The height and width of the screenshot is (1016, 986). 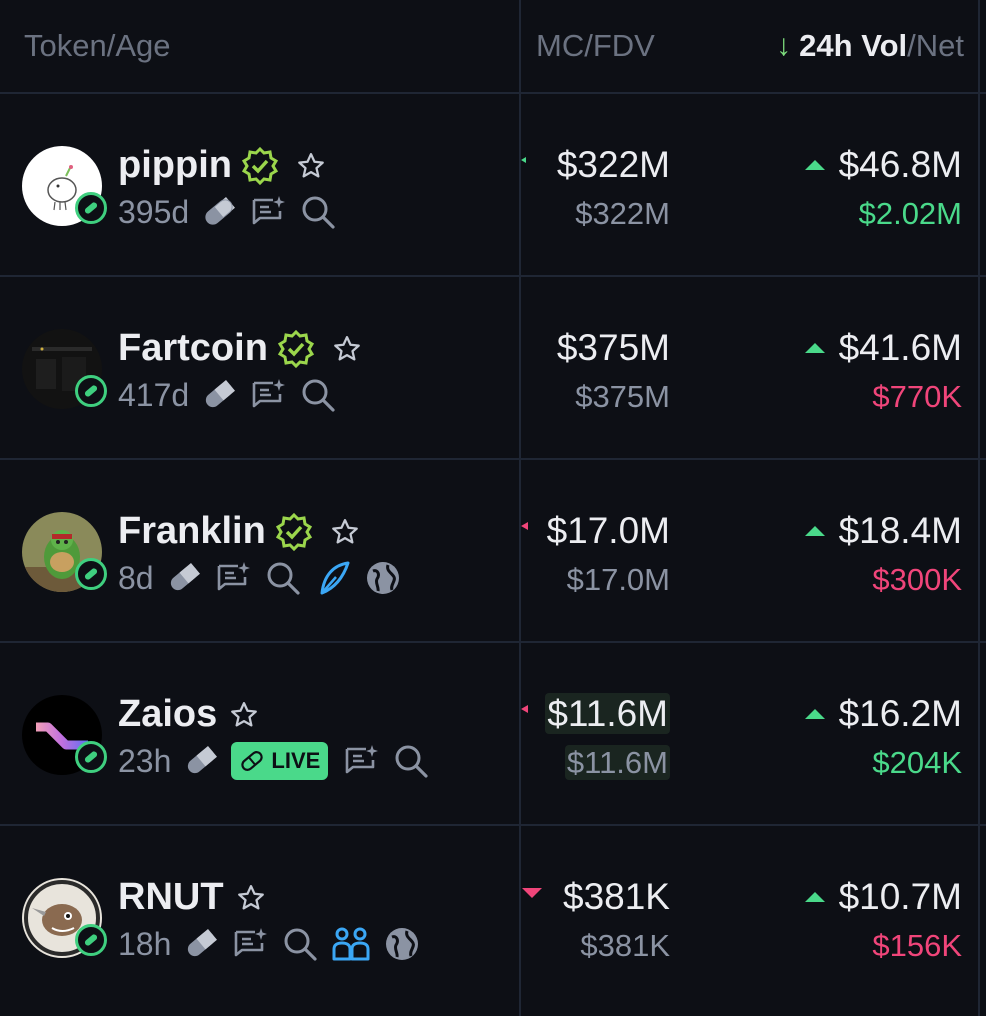 What do you see at coordinates (351, 944) in the screenshot?
I see `community-icon` at bounding box center [351, 944].